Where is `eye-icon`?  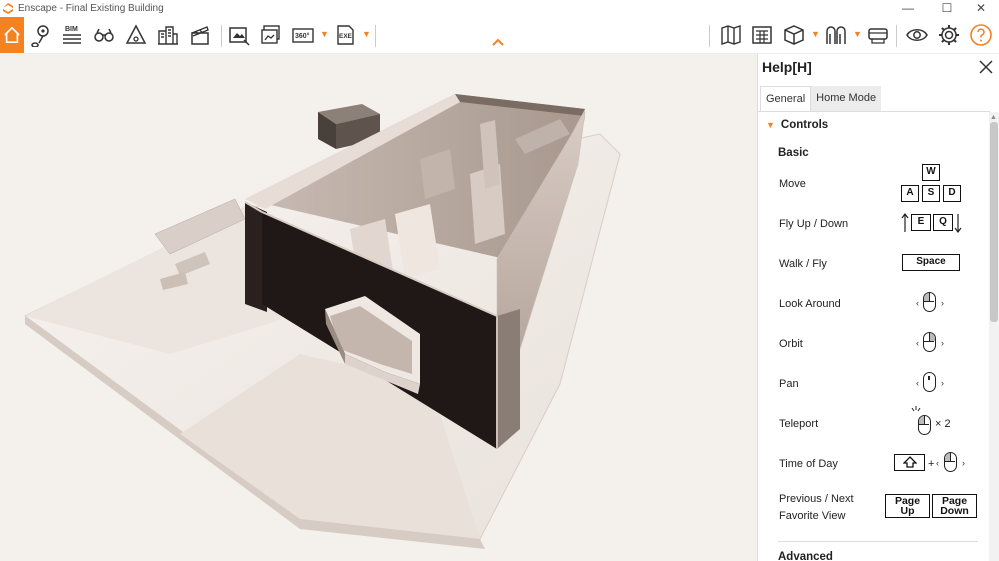
eye-icon is located at coordinates (917, 35).